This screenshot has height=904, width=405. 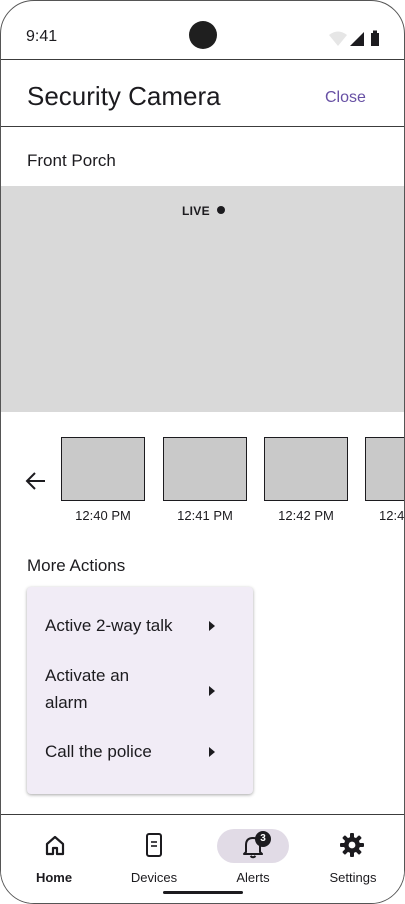 I want to click on nav-item-devices: Devices, so click(x=154, y=859).